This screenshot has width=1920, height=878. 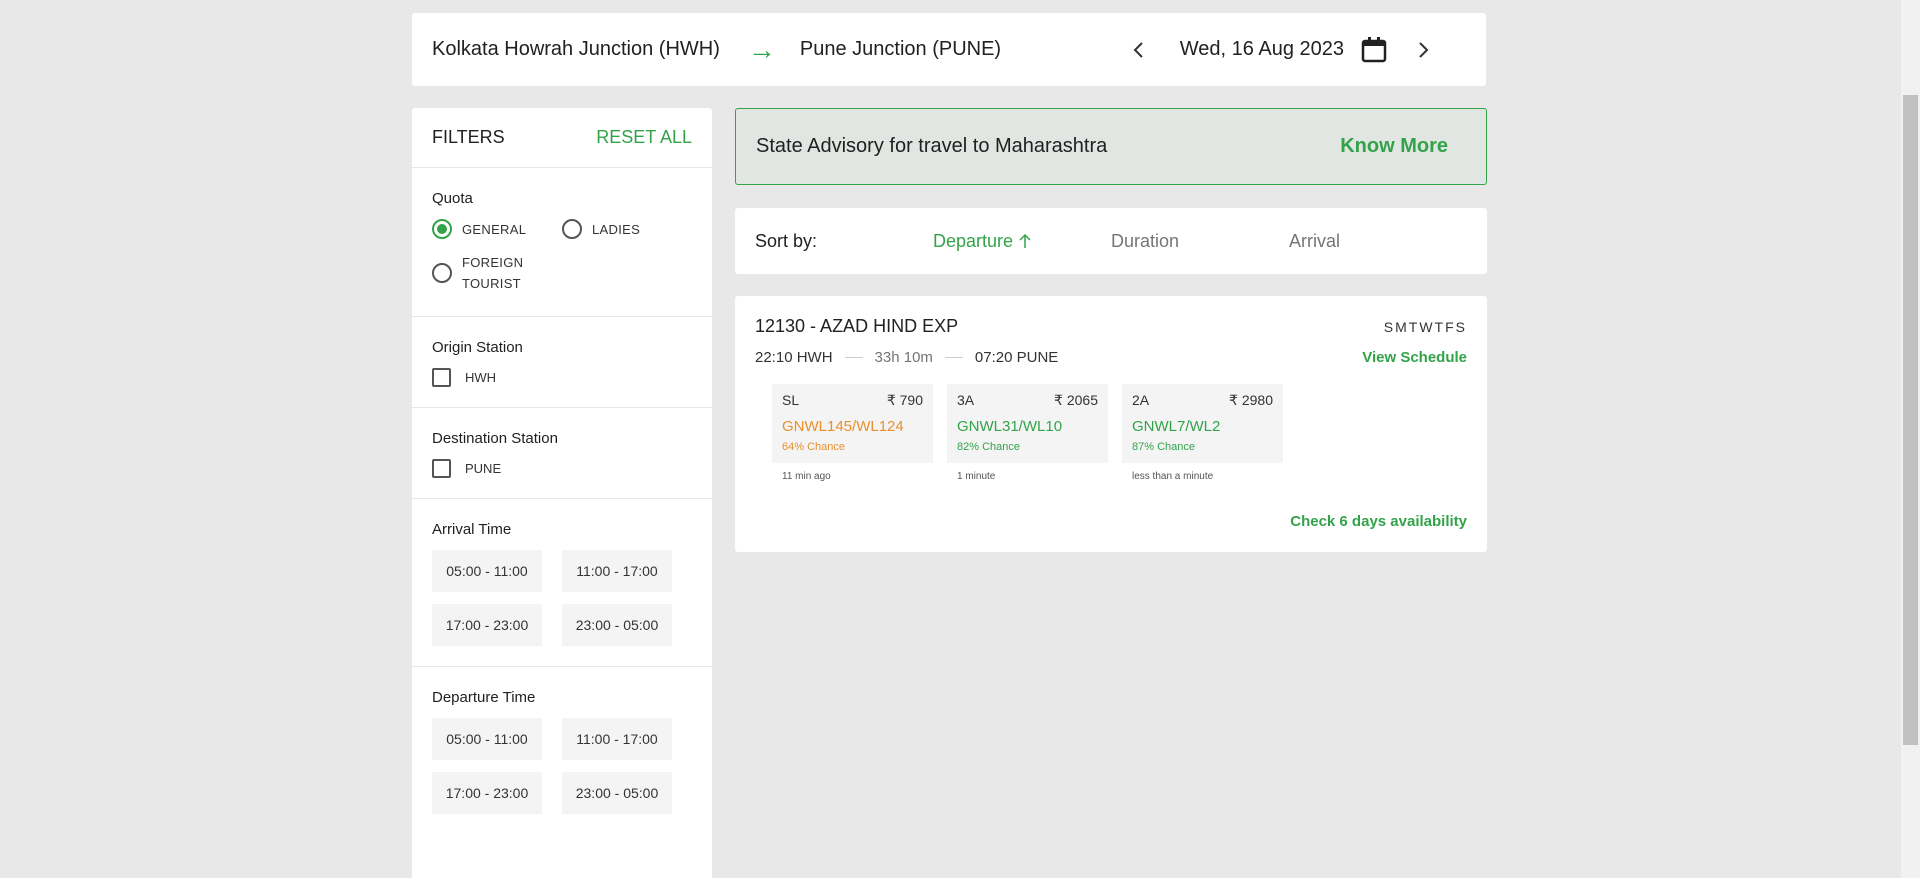 What do you see at coordinates (1163, 447) in the screenshot?
I see `confirmation-chance: 87% Chance` at bounding box center [1163, 447].